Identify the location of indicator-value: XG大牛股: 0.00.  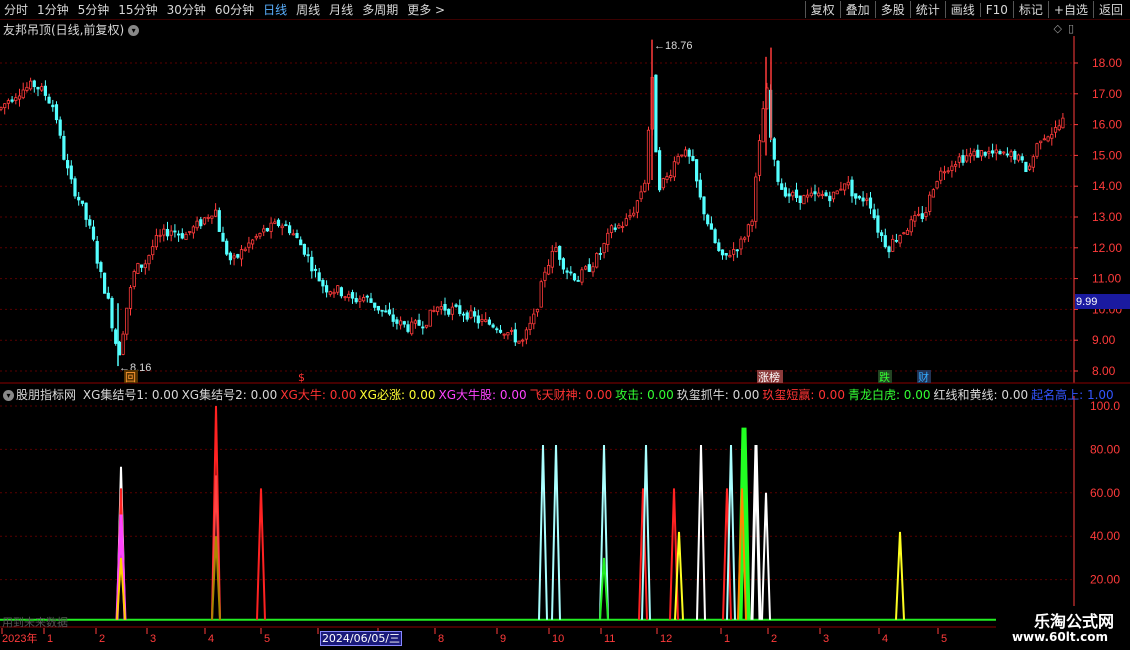
(482, 395).